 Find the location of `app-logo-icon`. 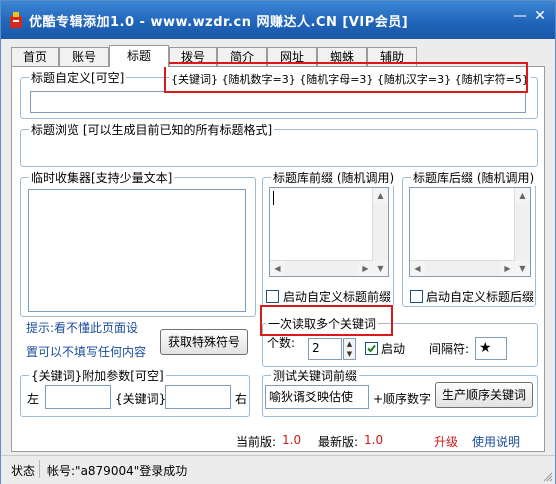

app-logo-icon is located at coordinates (16, 20).